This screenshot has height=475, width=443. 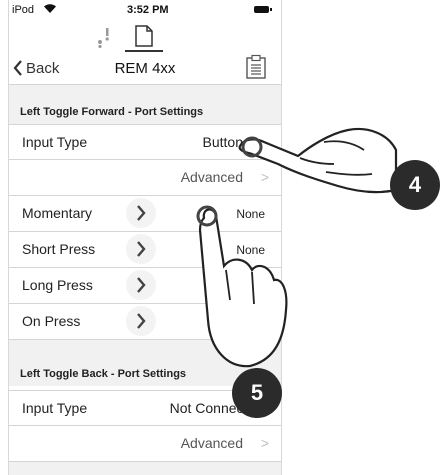 I want to click on back-button: Back, so click(x=36, y=68).